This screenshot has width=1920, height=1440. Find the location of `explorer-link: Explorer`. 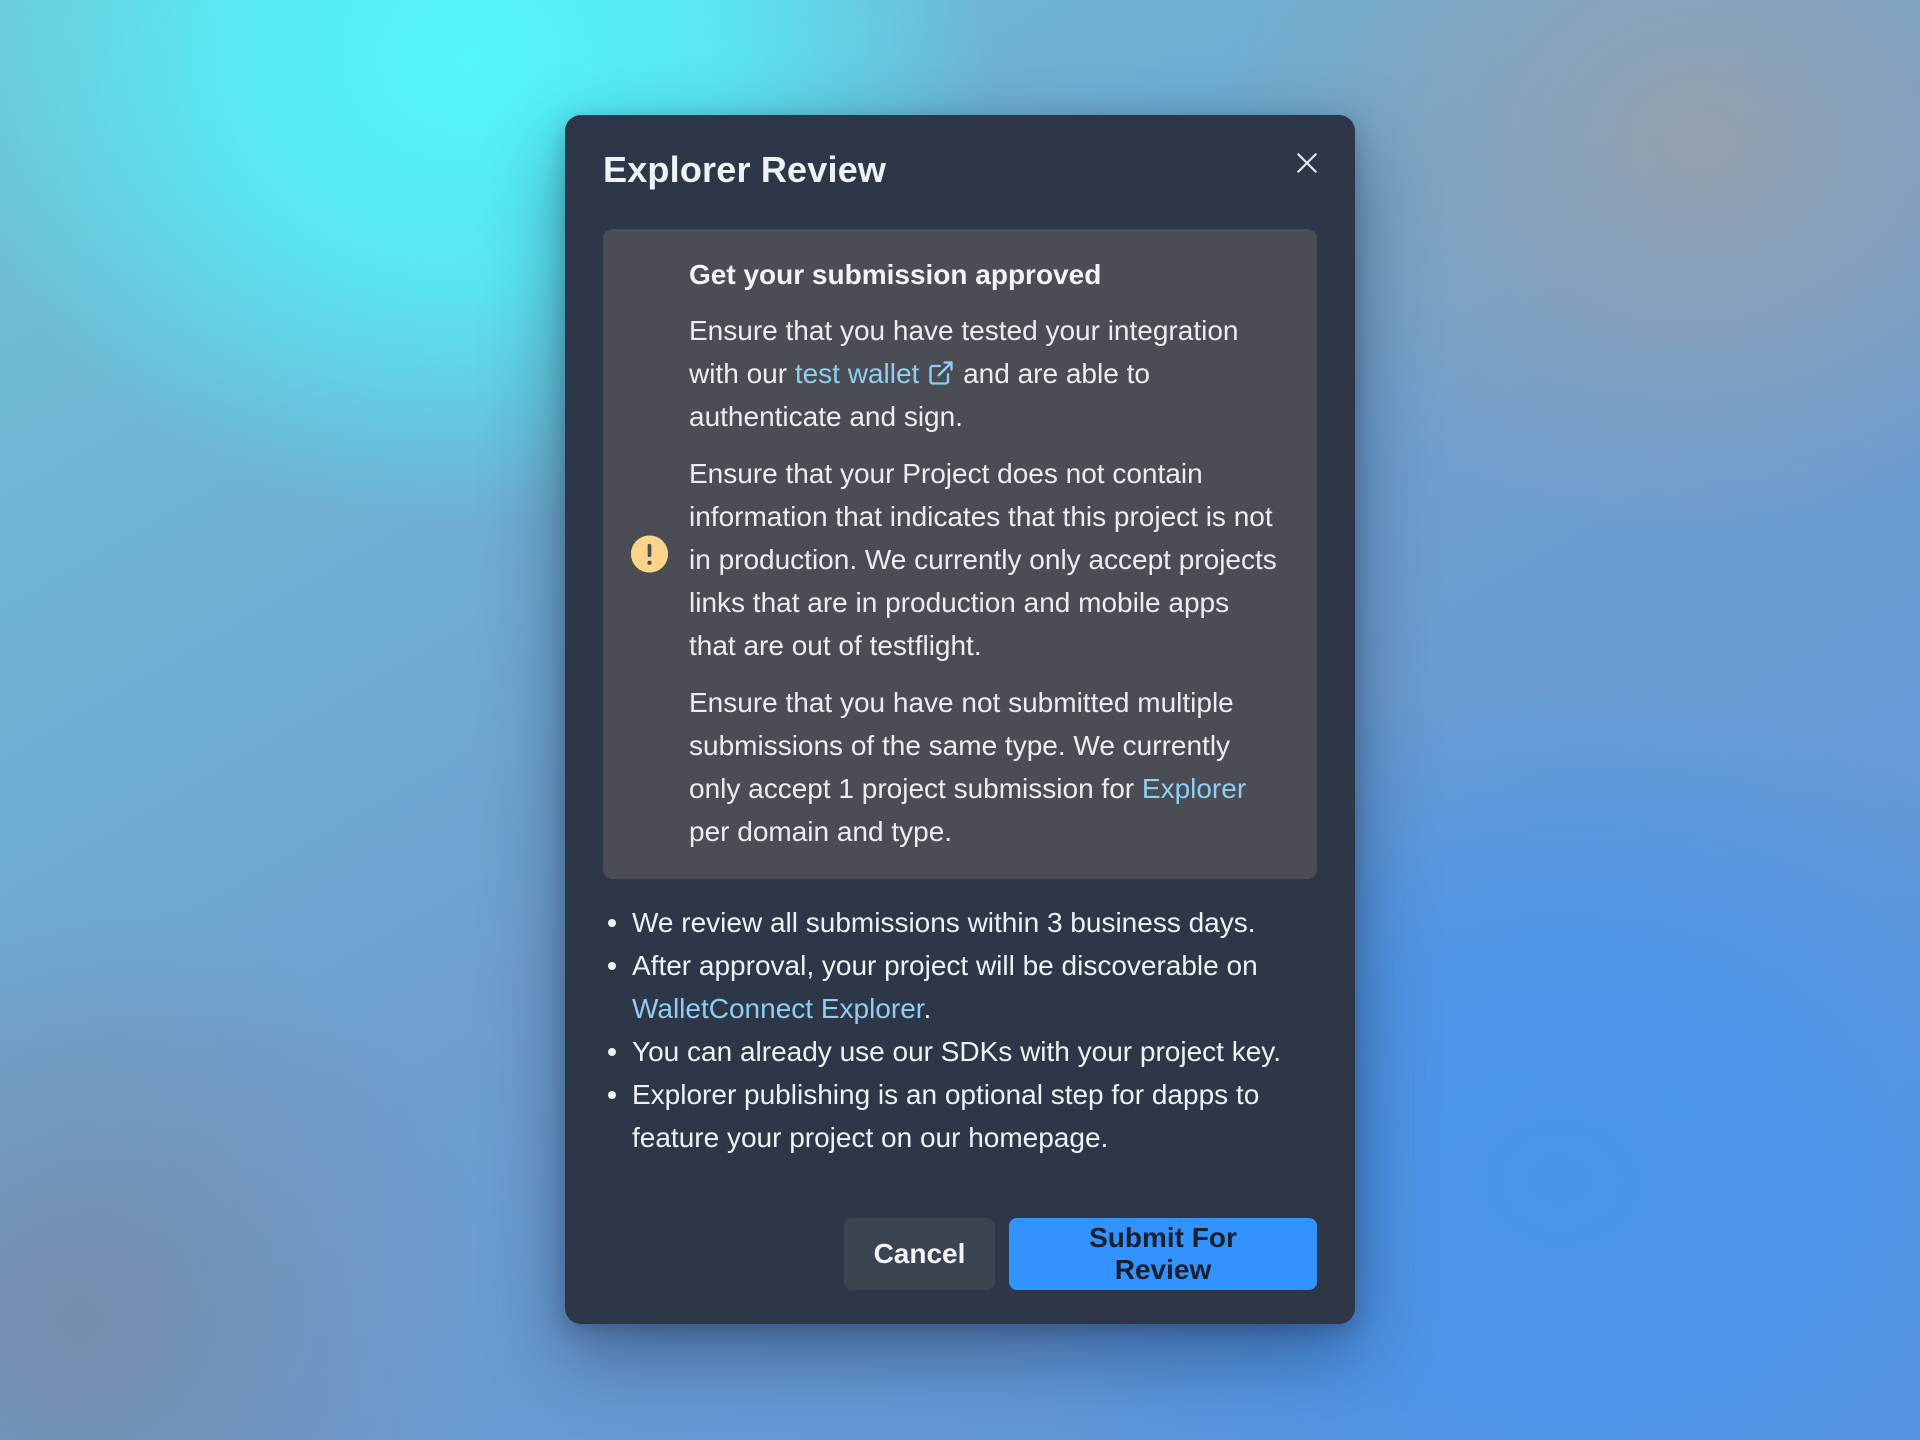

explorer-link: Explorer is located at coordinates (1194, 788).